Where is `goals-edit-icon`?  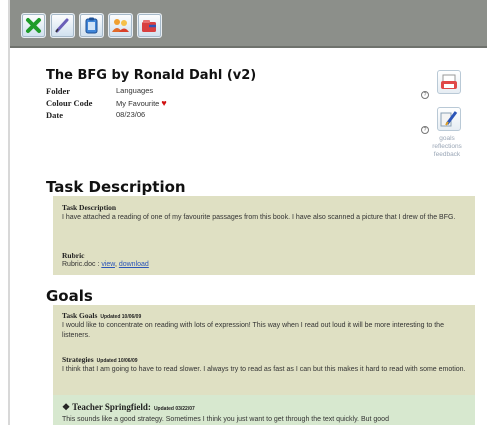
goals-edit-icon is located at coordinates (449, 119).